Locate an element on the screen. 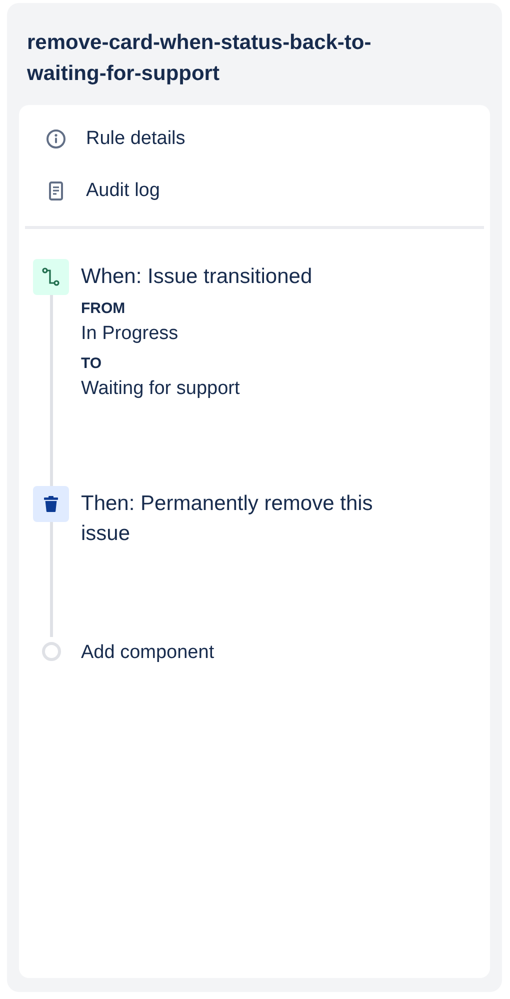 This screenshot has width=510, height=999. field-value: In Progress is located at coordinates (130, 334).